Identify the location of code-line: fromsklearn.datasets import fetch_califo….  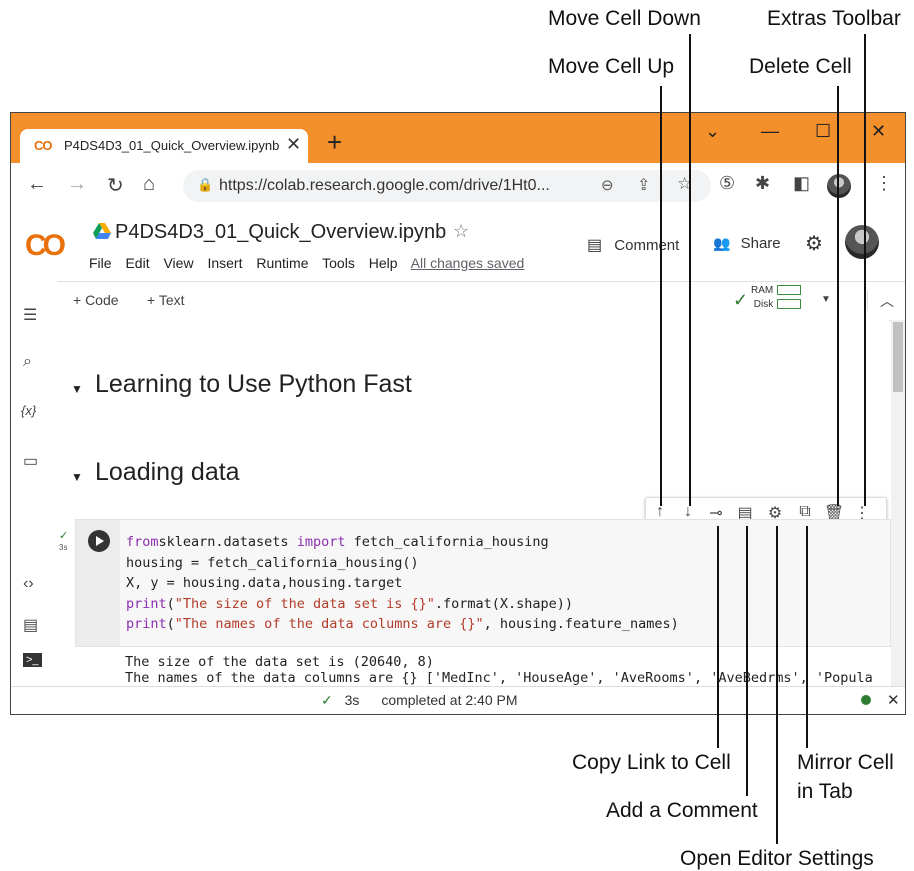
(402, 542).